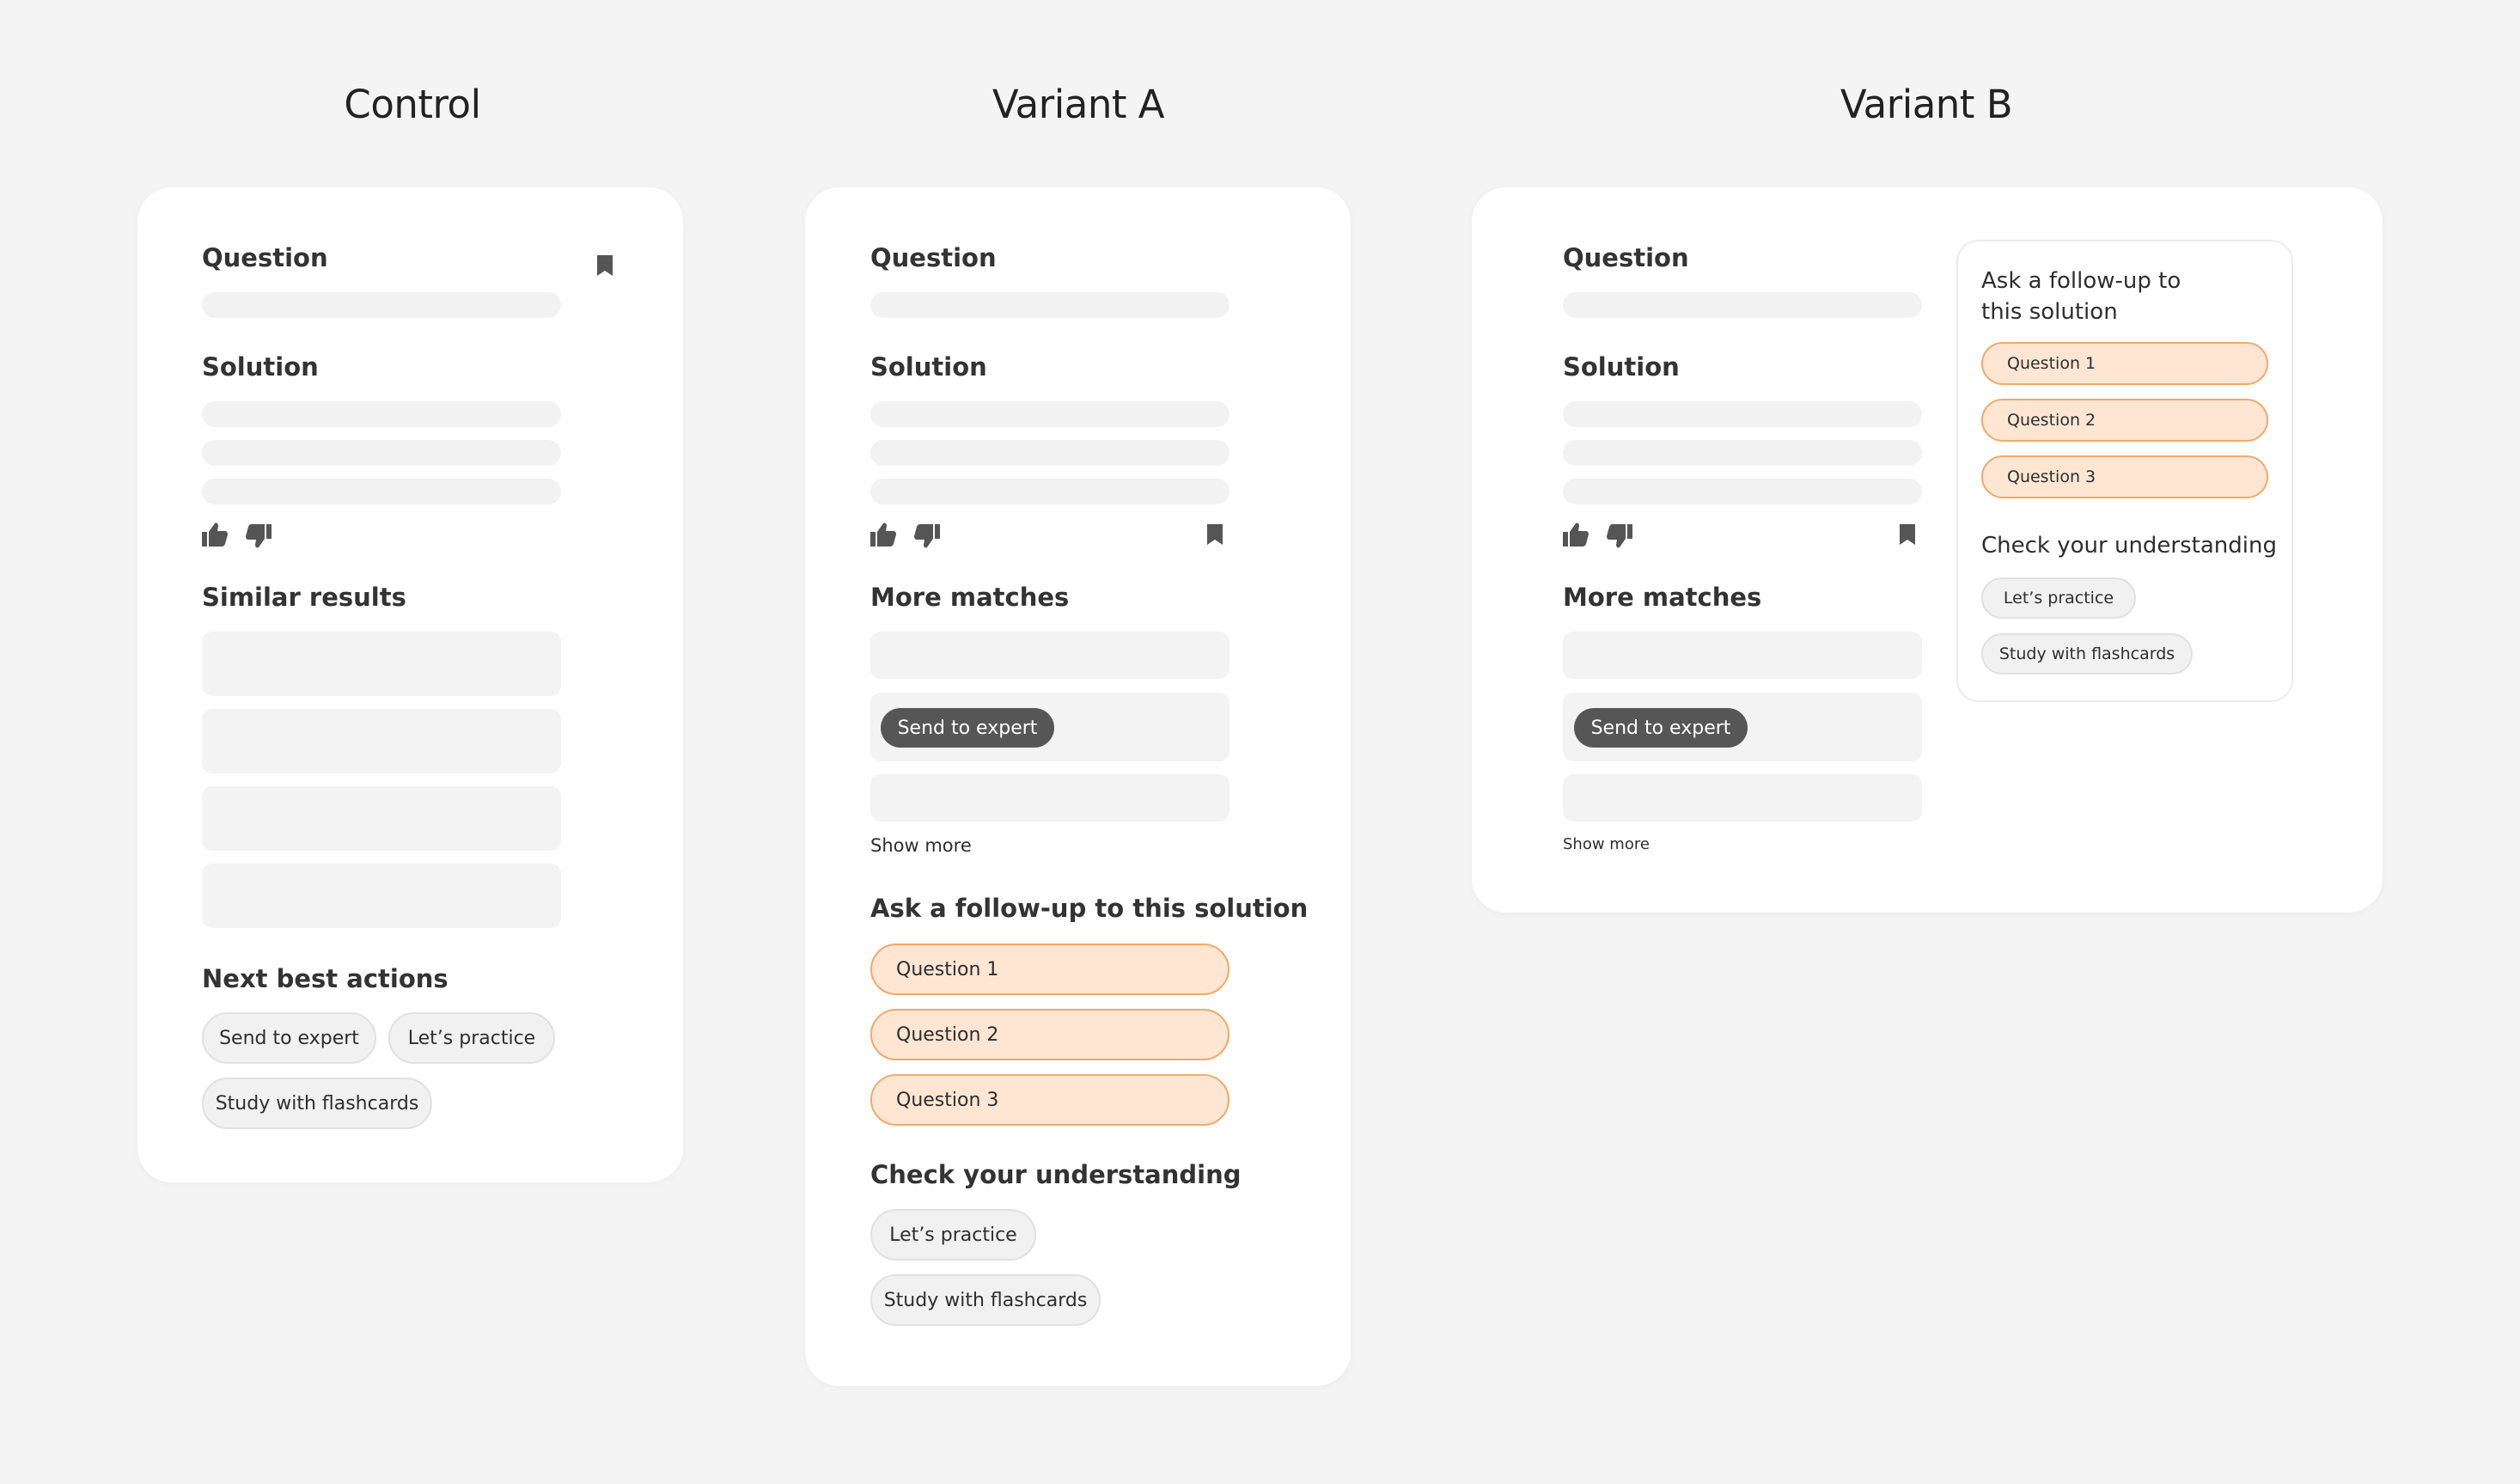 Image resolution: width=2520 pixels, height=1484 pixels. I want to click on variant-b-title: Variant B, so click(1927, 105).